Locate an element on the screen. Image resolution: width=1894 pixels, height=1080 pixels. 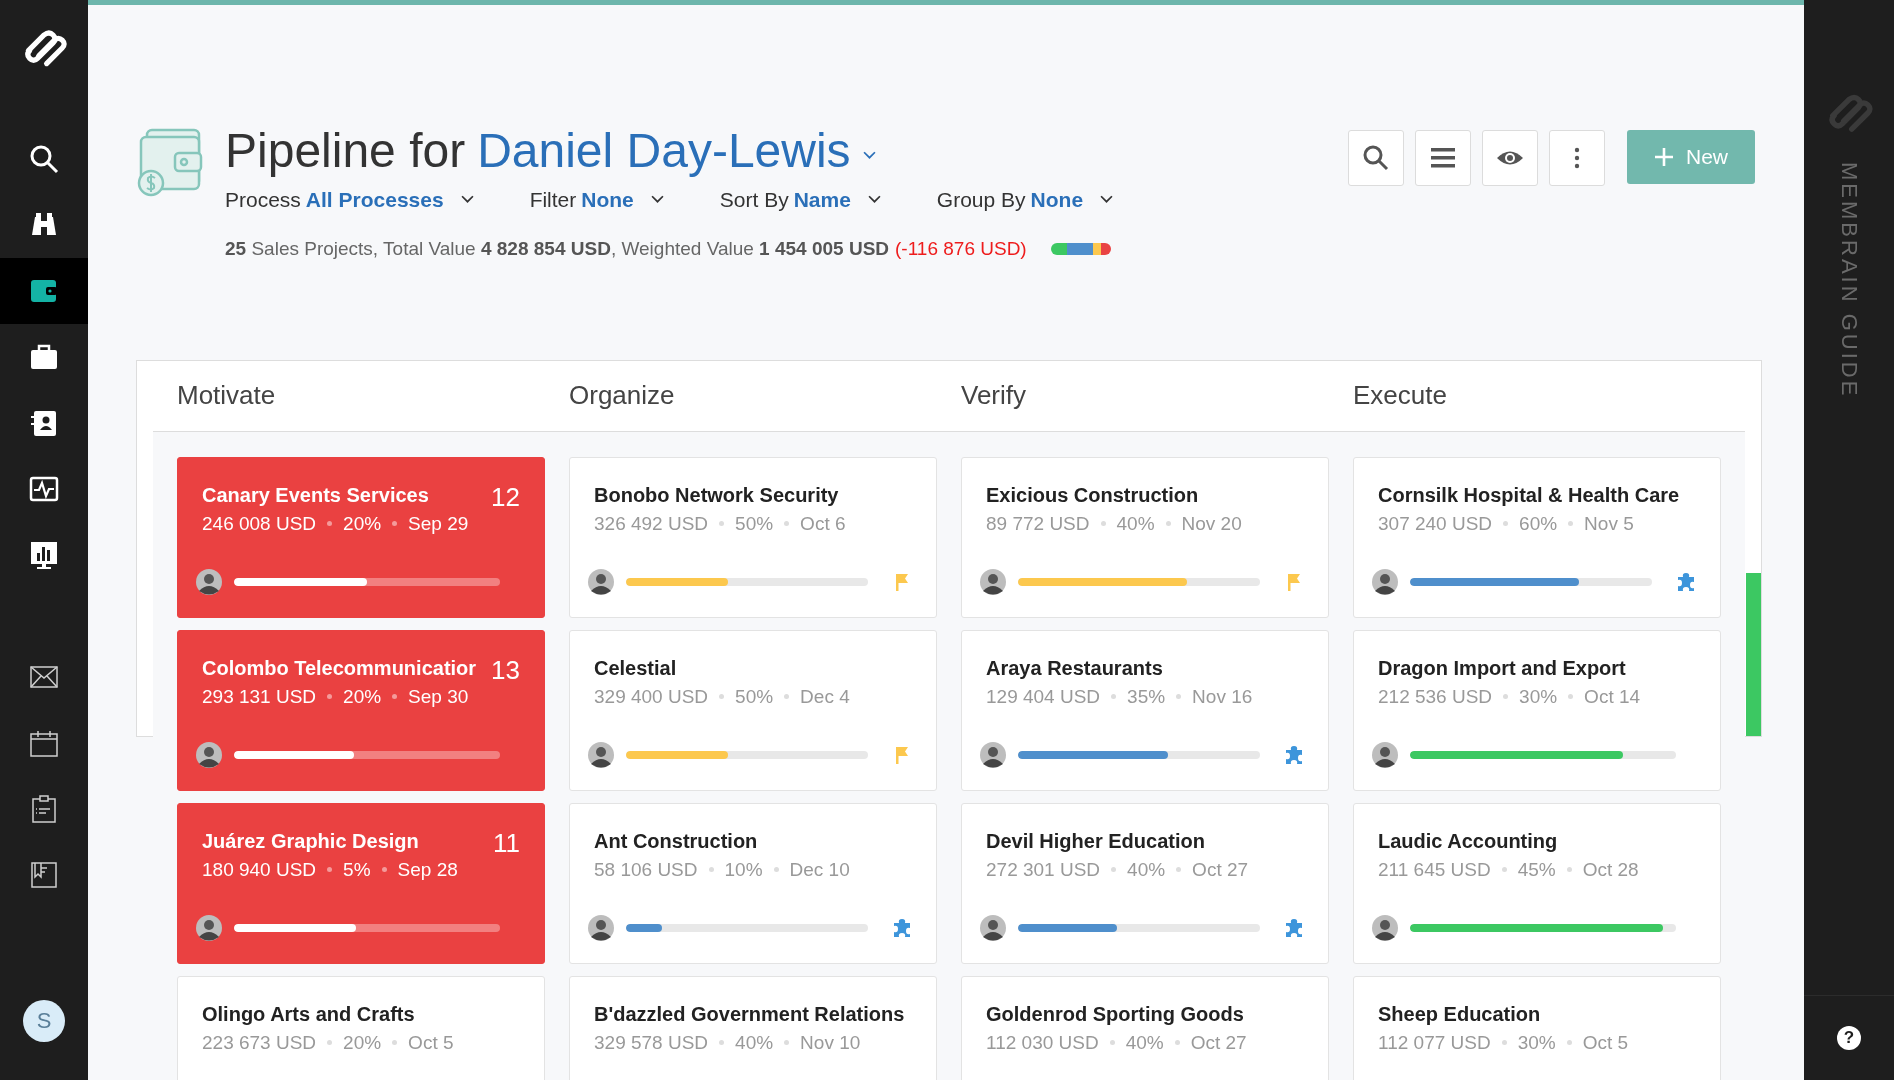
deal-card: Colombo Telecommunicatior 293 131 USD 20% Sep 30 13 is located at coordinates (361, 710).